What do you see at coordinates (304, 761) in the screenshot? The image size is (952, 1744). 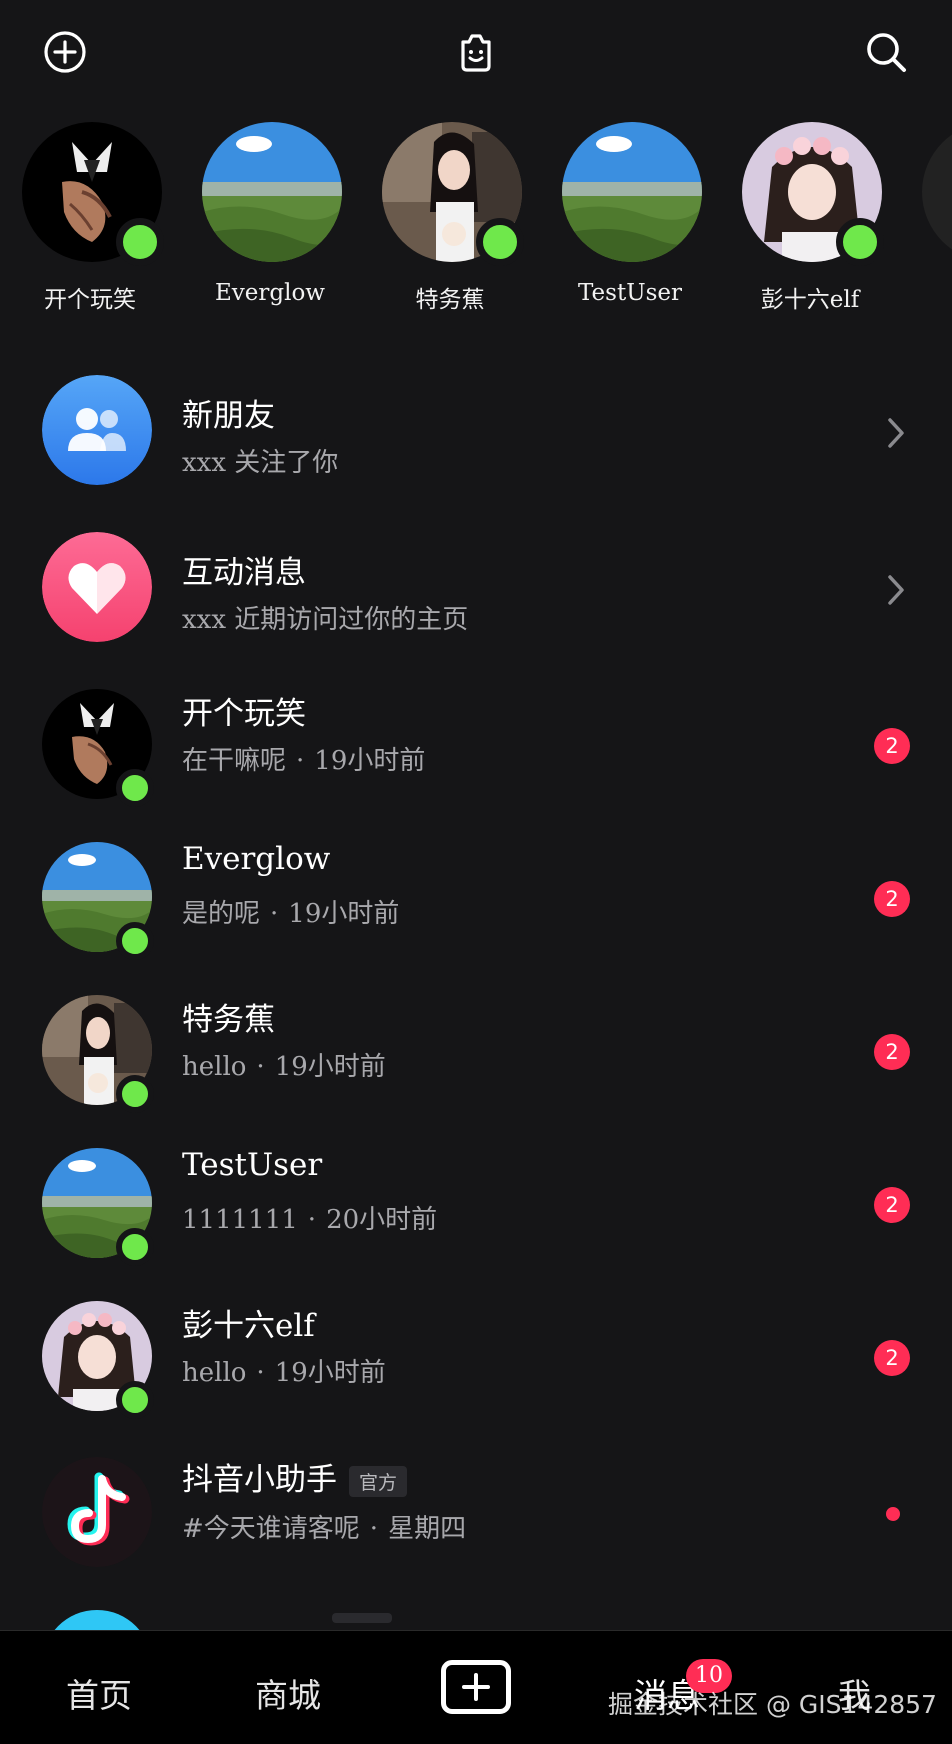 I see `row-subtitle: 在干嘛呢 · 19小时前` at bounding box center [304, 761].